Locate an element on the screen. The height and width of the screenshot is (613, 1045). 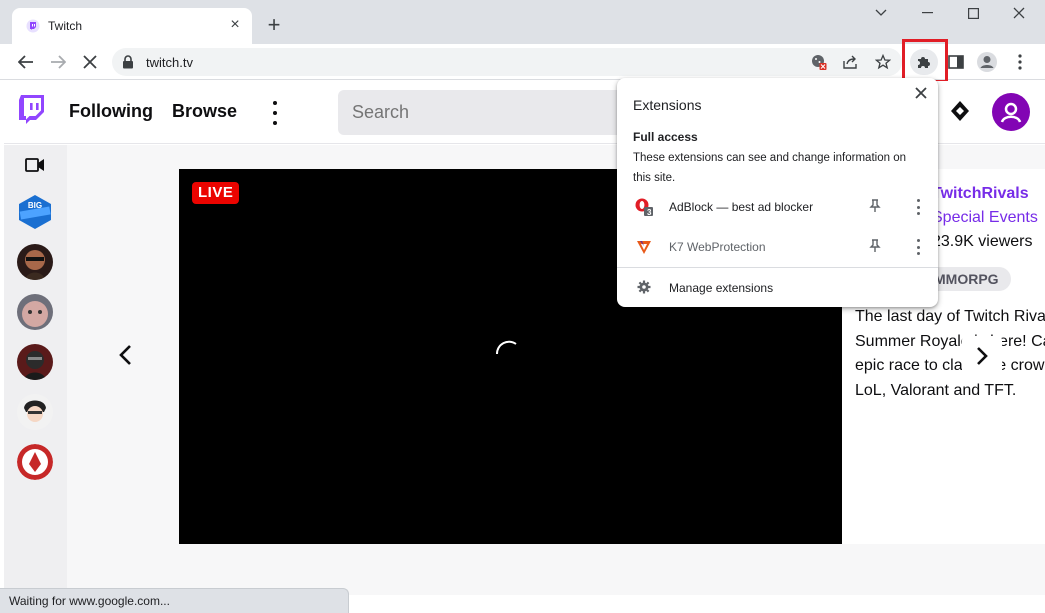
new-tab-button: + is located at coordinates (274, 25).